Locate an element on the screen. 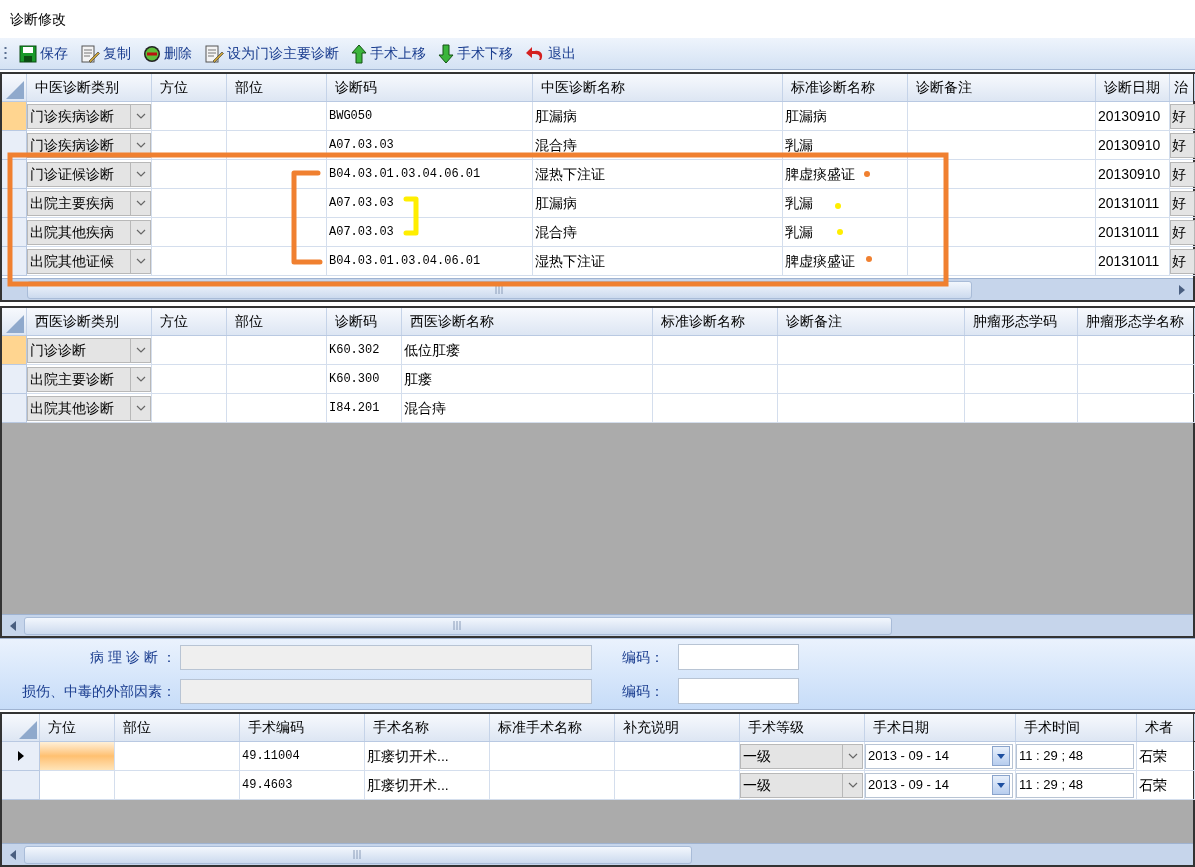 This screenshot has width=1195, height=867. toolbar-button: 复制 is located at coordinates (105, 53).